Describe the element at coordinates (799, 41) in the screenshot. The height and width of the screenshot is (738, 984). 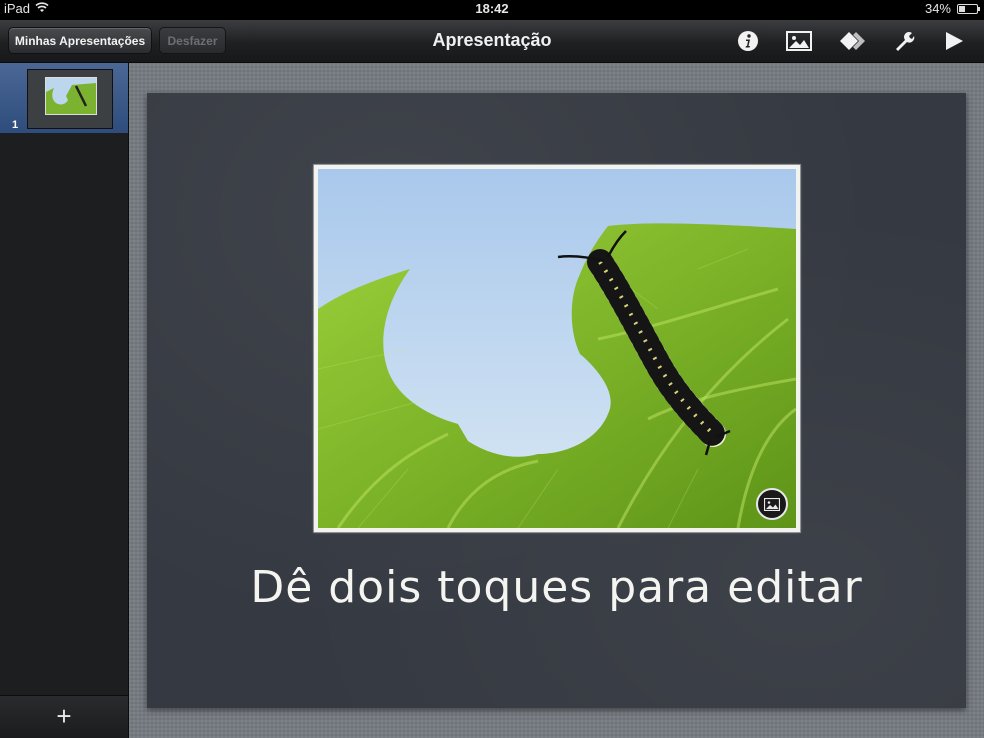
I see `media-icon` at that location.